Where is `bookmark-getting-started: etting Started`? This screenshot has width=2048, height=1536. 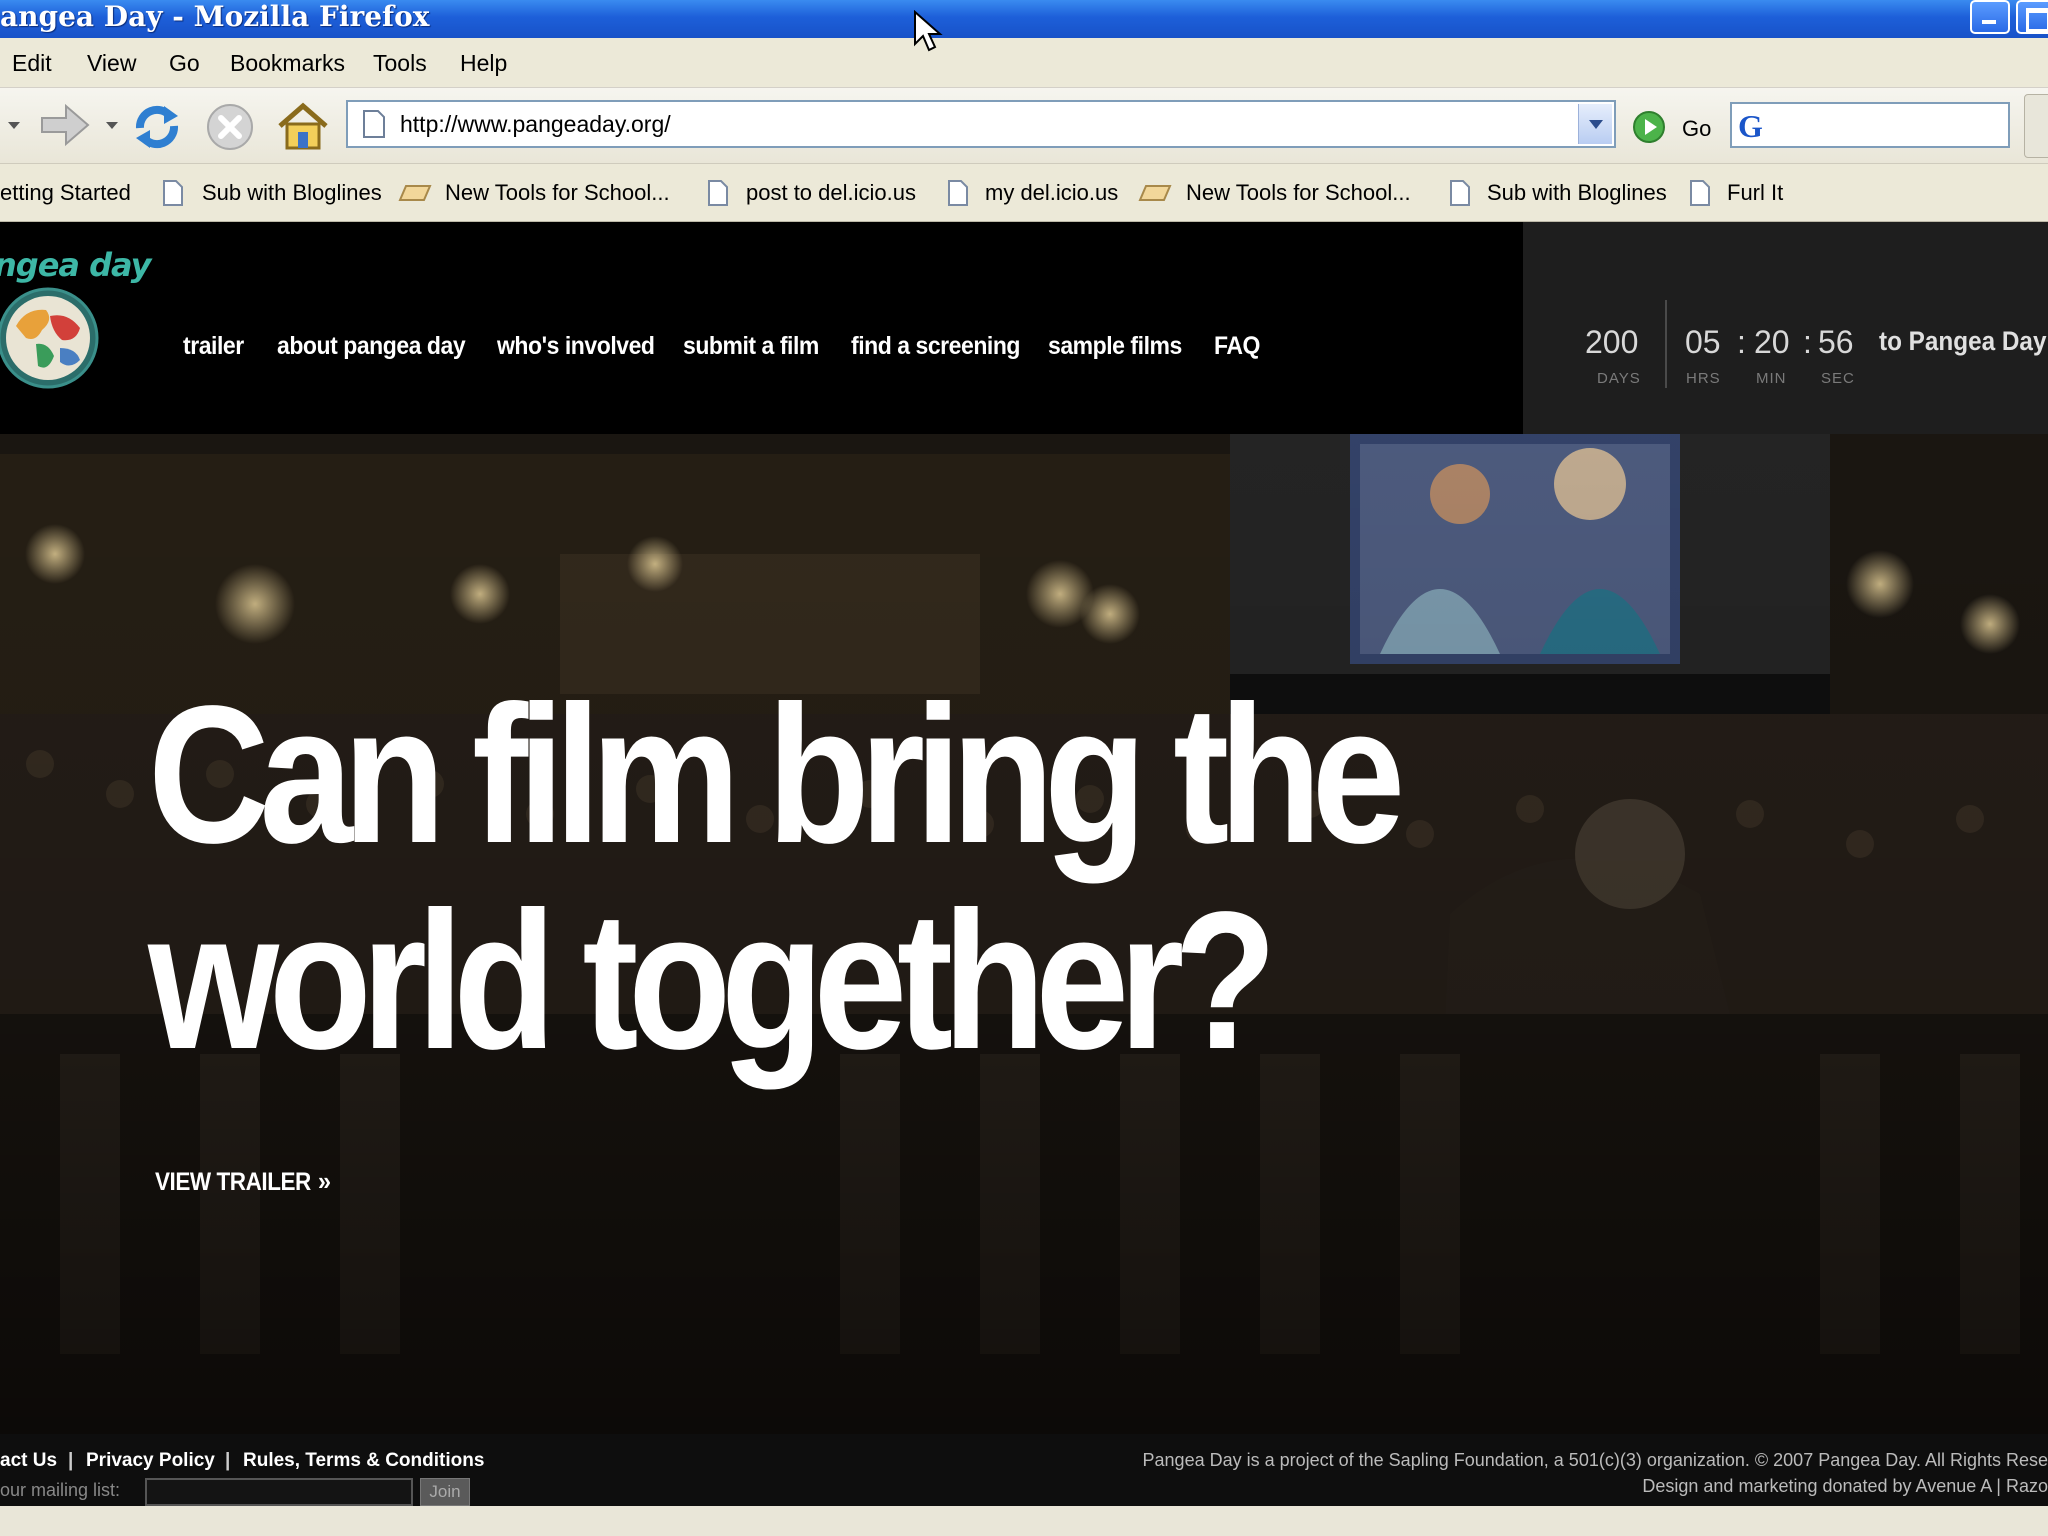
bookmark-getting-started: etting Started is located at coordinates (65, 193).